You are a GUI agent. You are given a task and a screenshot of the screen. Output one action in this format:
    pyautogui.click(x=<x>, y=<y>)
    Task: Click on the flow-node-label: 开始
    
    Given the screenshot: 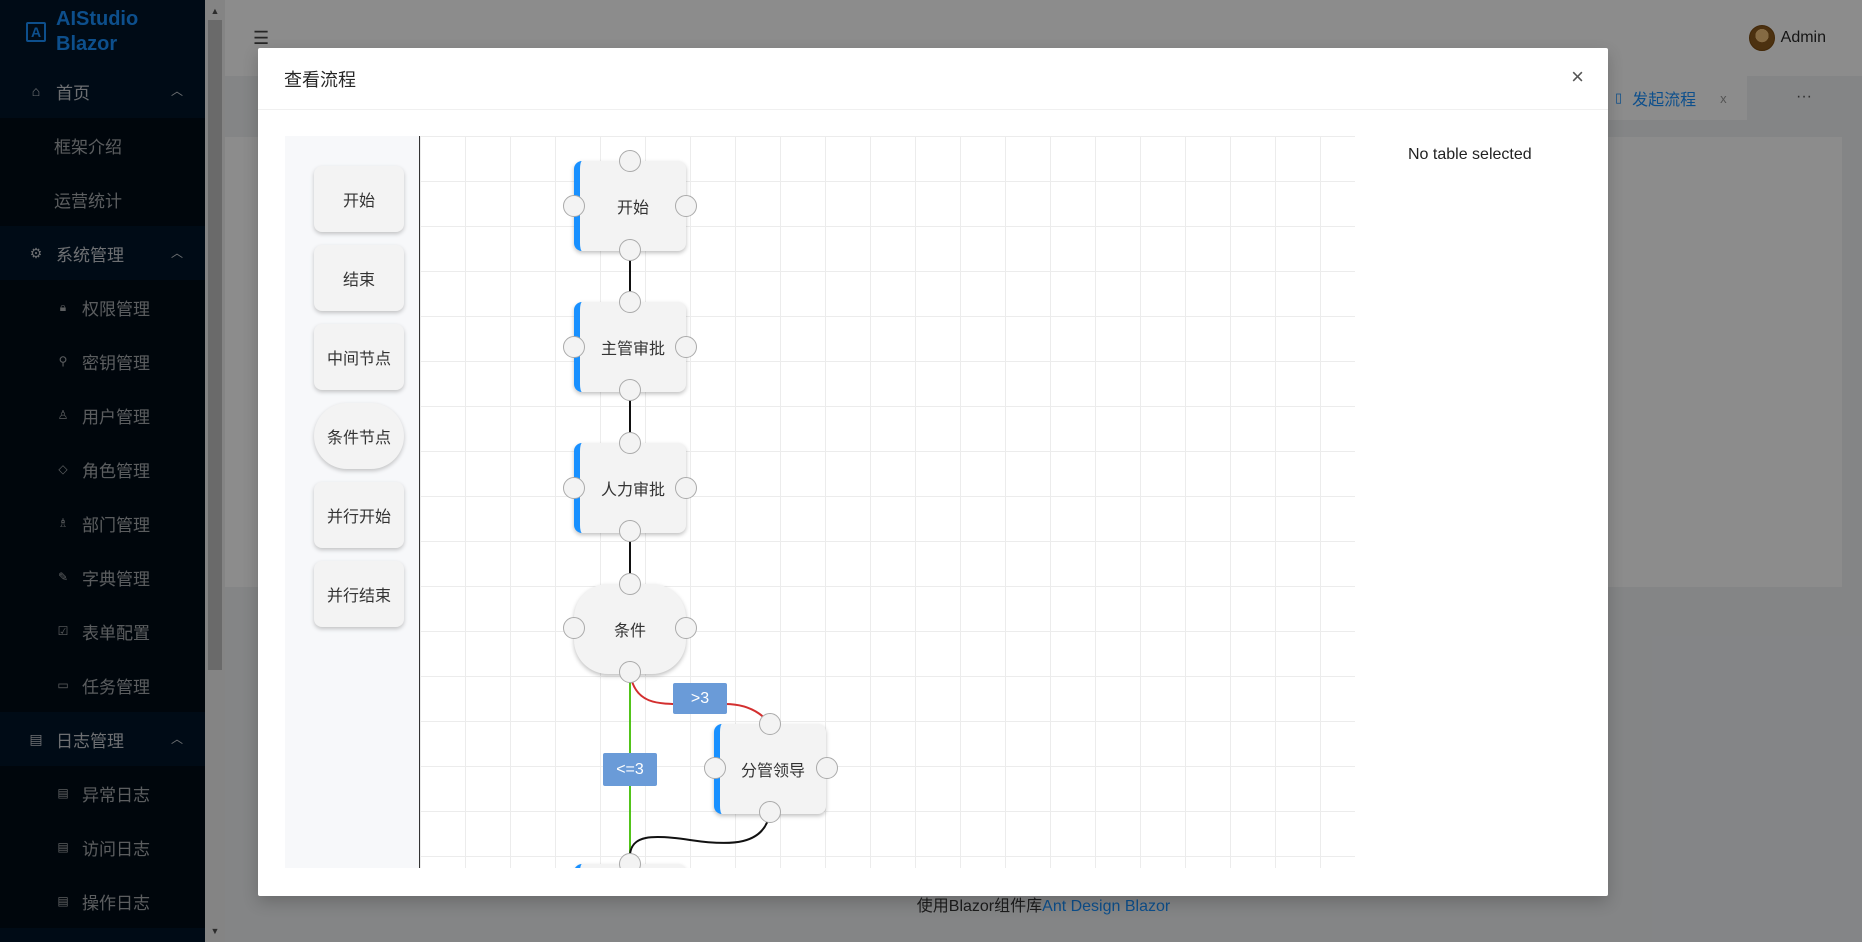 What is the action you would take?
    pyautogui.click(x=632, y=208)
    